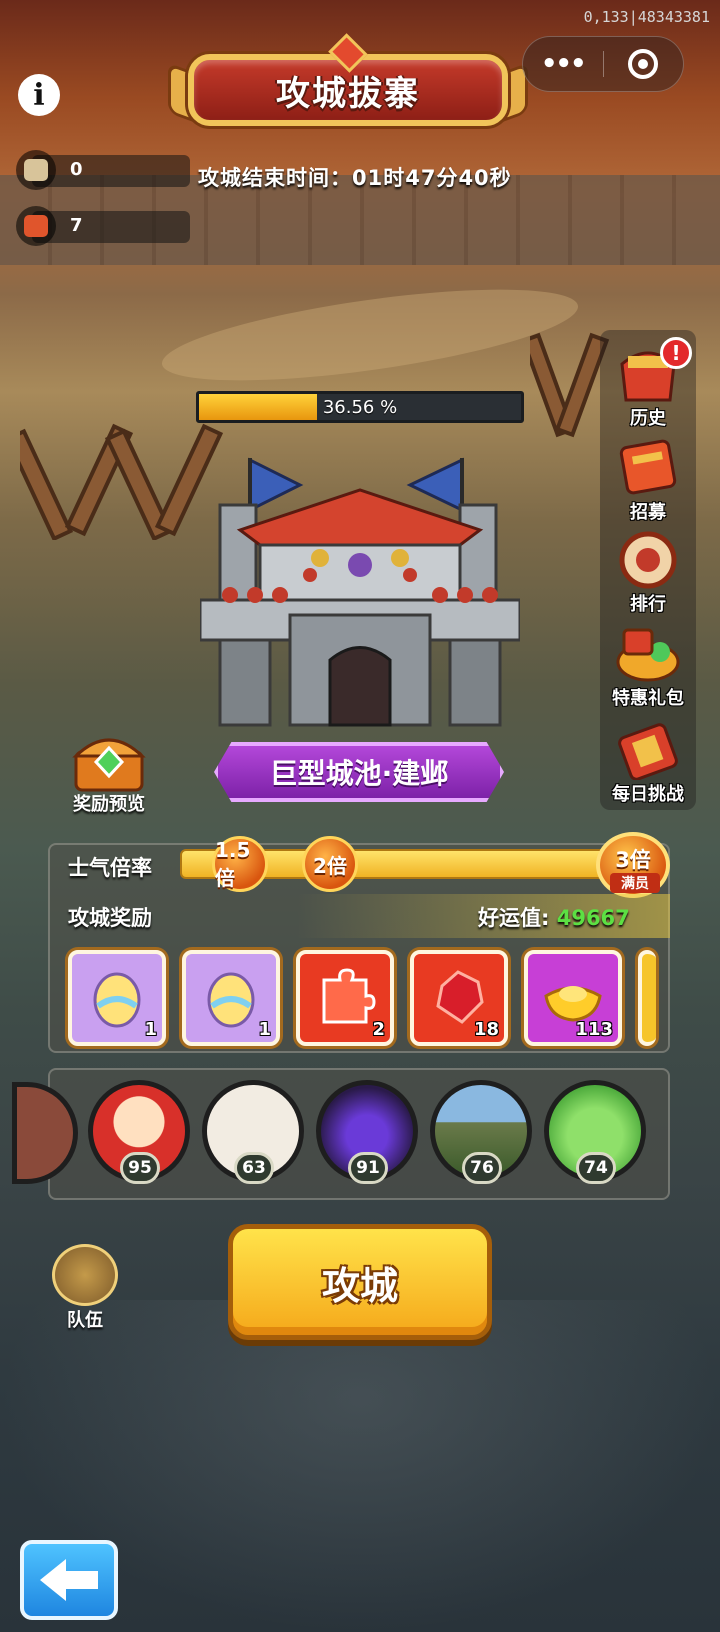 Image resolution: width=720 pixels, height=1632 pixels. Describe the element at coordinates (646, 17) in the screenshot. I see `debug-id-text: 0,133|48343381` at that location.